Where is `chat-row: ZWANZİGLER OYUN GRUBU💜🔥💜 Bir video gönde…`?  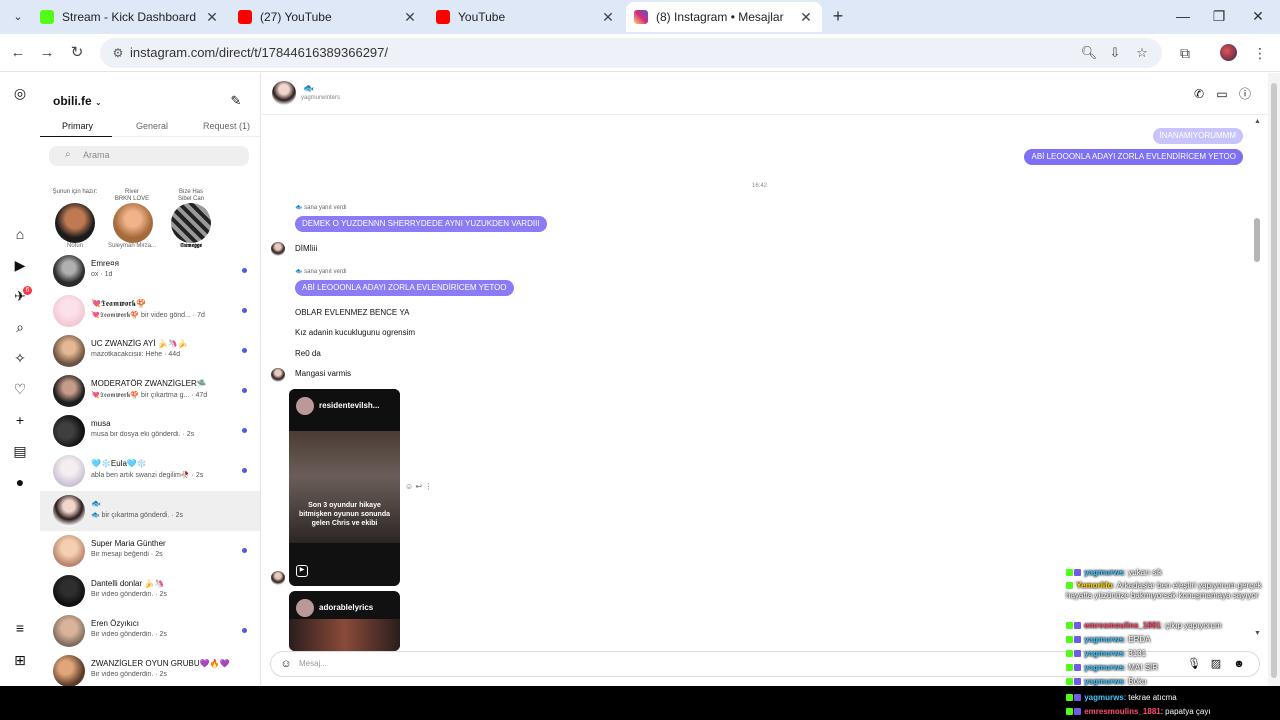 chat-row: ZWANZİGLER OYUN GRUBU💜🔥💜 Bir video gönde… is located at coordinates (150, 668).